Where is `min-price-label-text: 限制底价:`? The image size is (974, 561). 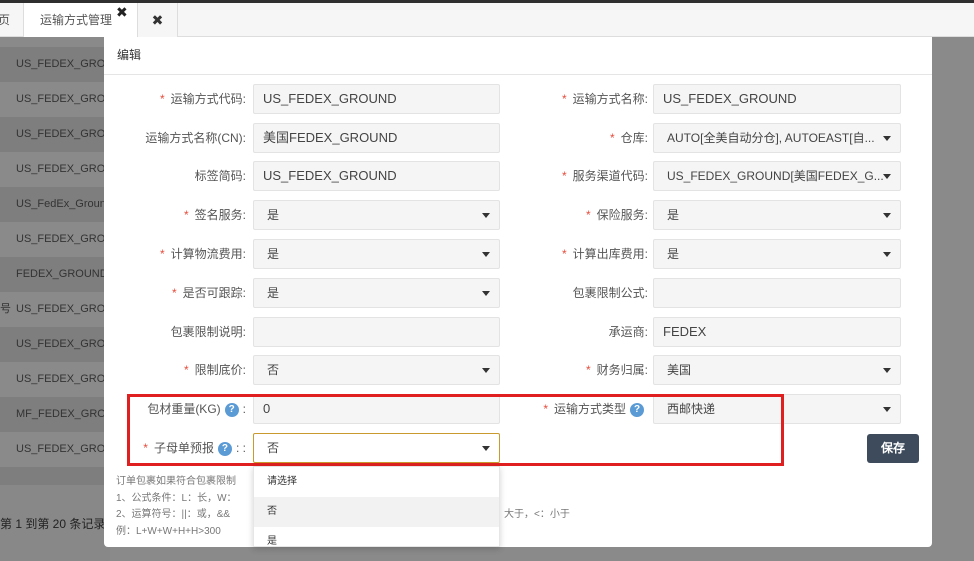 min-price-label-text: 限制底价: is located at coordinates (220, 370).